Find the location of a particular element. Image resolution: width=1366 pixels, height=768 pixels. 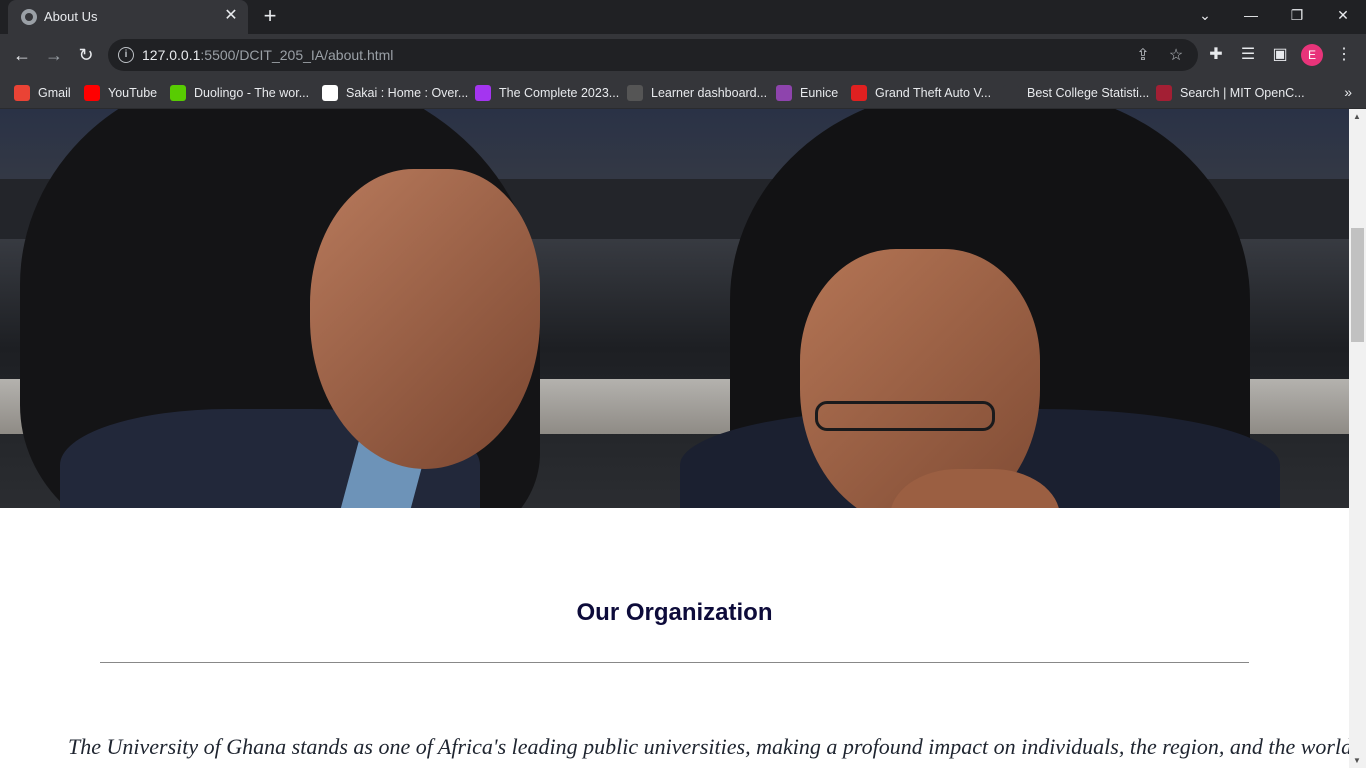

page-scrollbar: ▲ ▼ is located at coordinates (1357, 438).